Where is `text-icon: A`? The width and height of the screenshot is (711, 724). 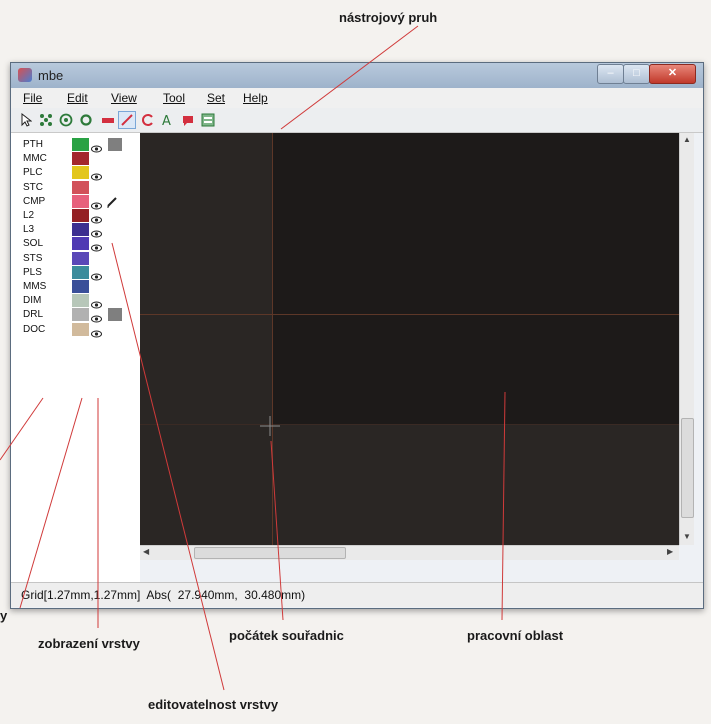 text-icon: A is located at coordinates (168, 120).